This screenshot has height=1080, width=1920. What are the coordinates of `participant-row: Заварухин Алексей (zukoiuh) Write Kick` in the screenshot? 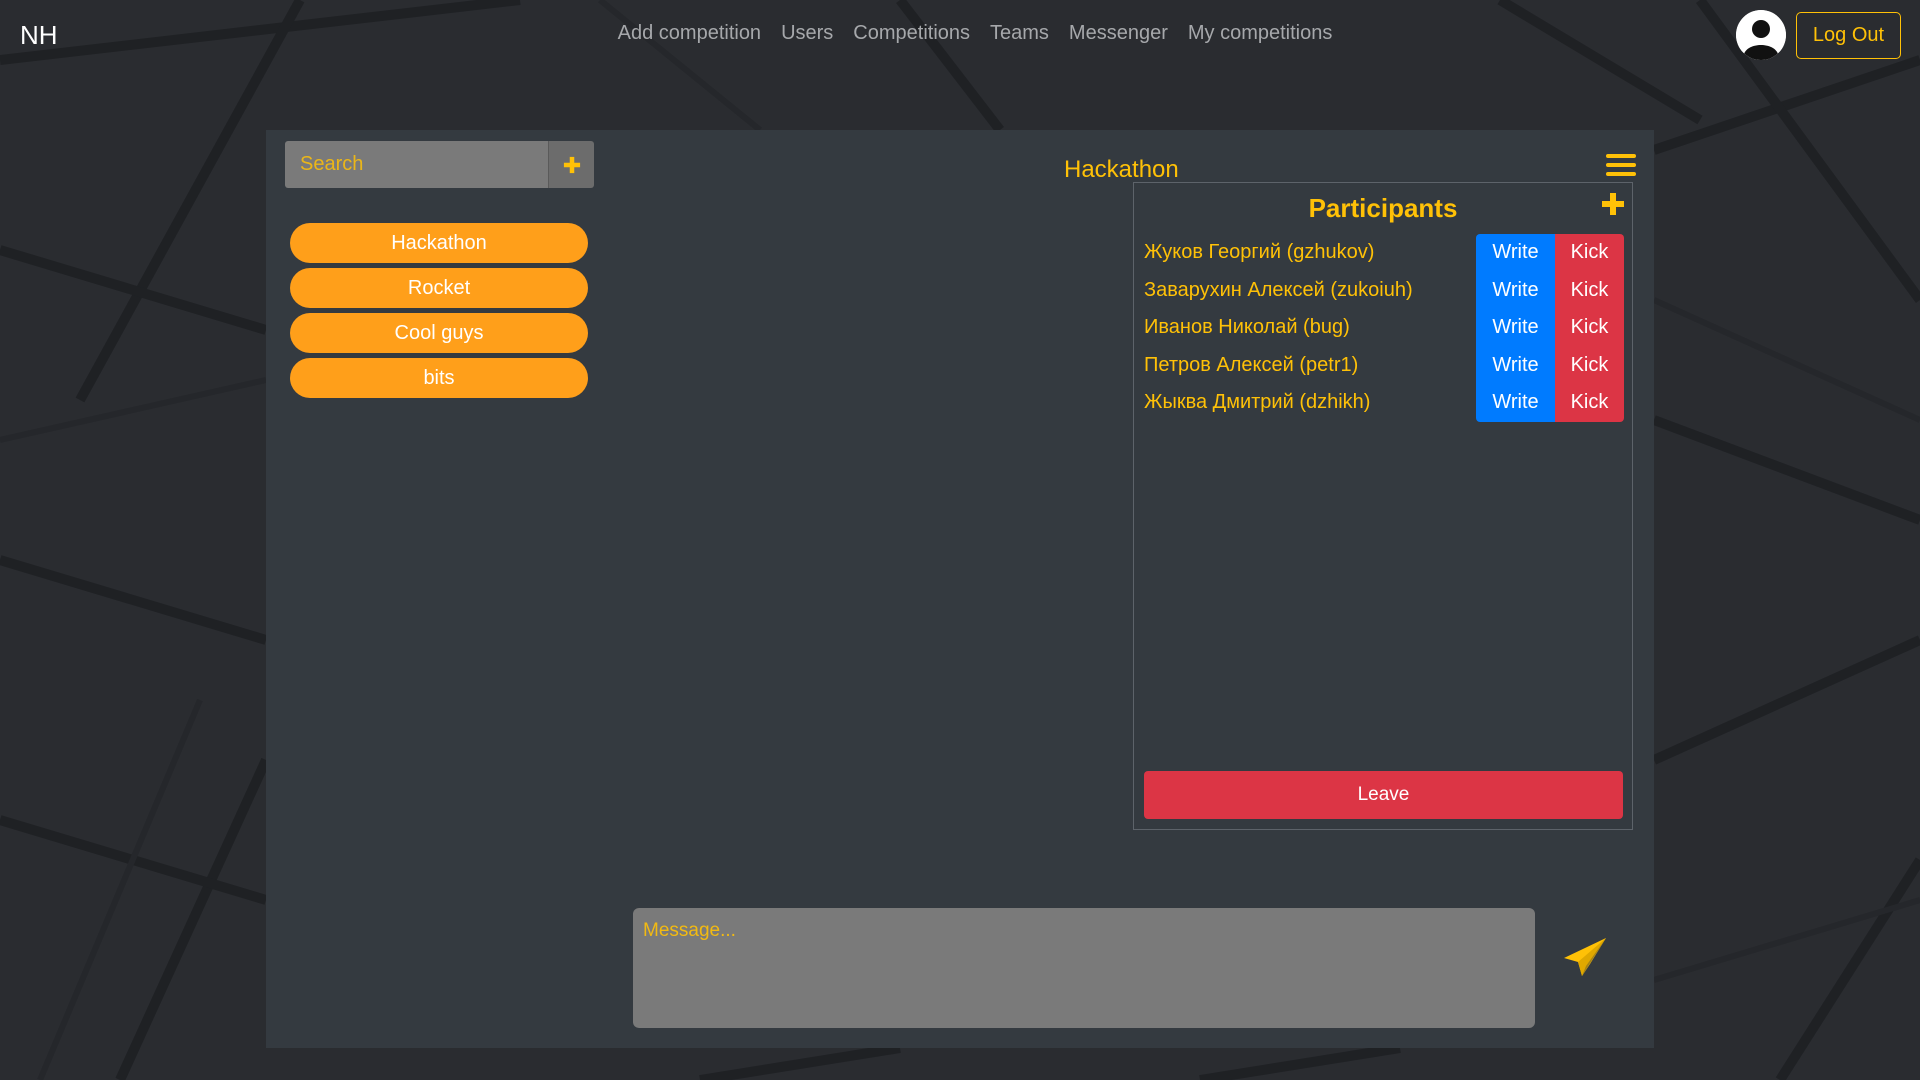 It's located at (1384, 290).